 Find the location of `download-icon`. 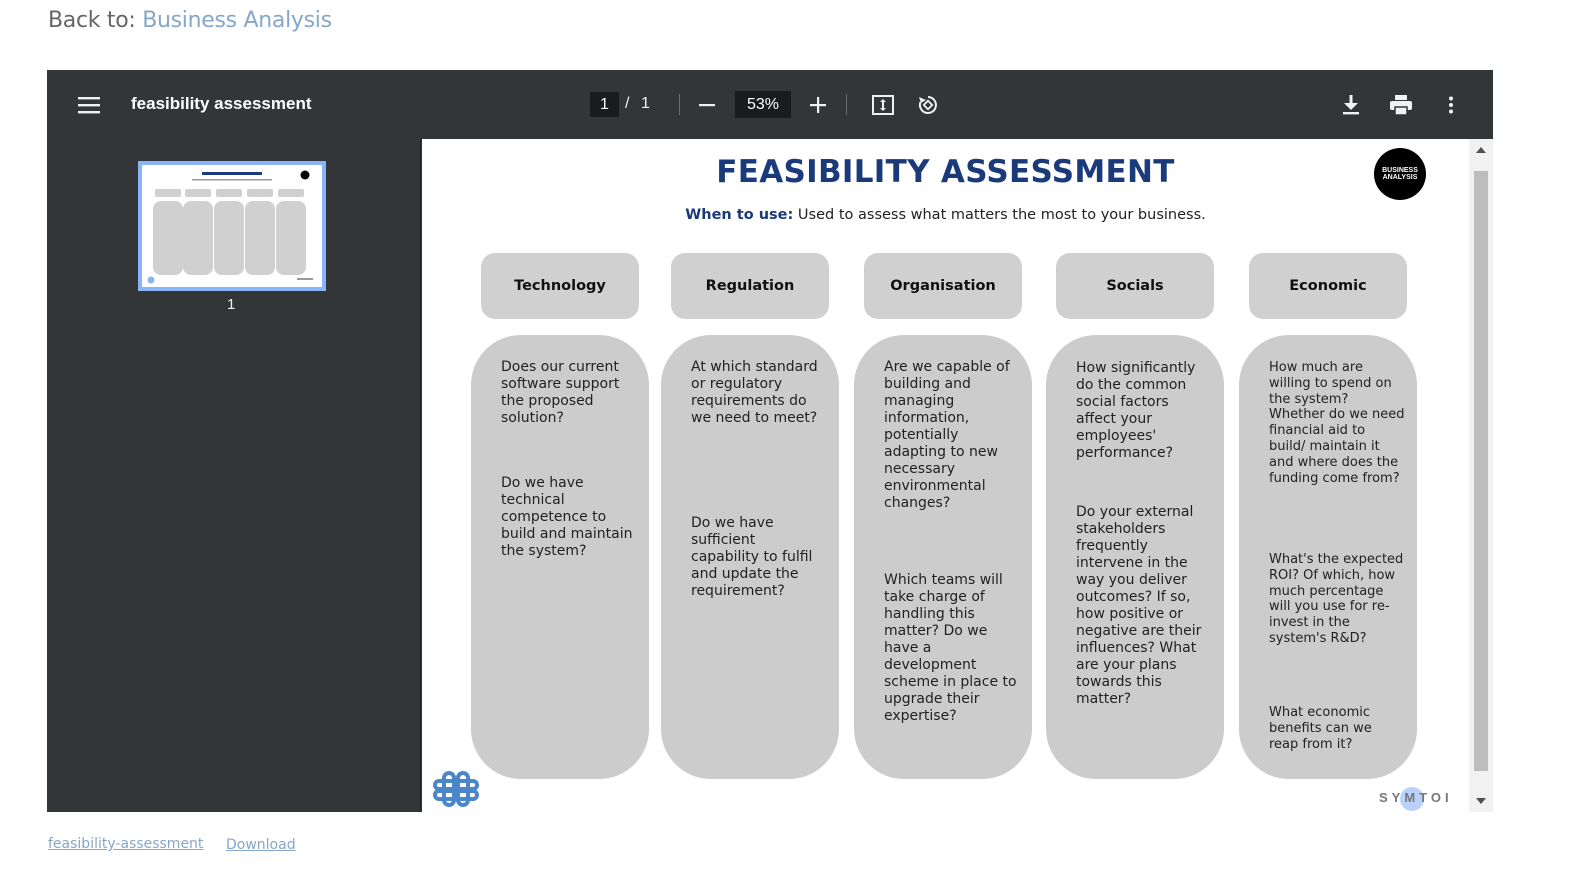

download-icon is located at coordinates (1351, 105).